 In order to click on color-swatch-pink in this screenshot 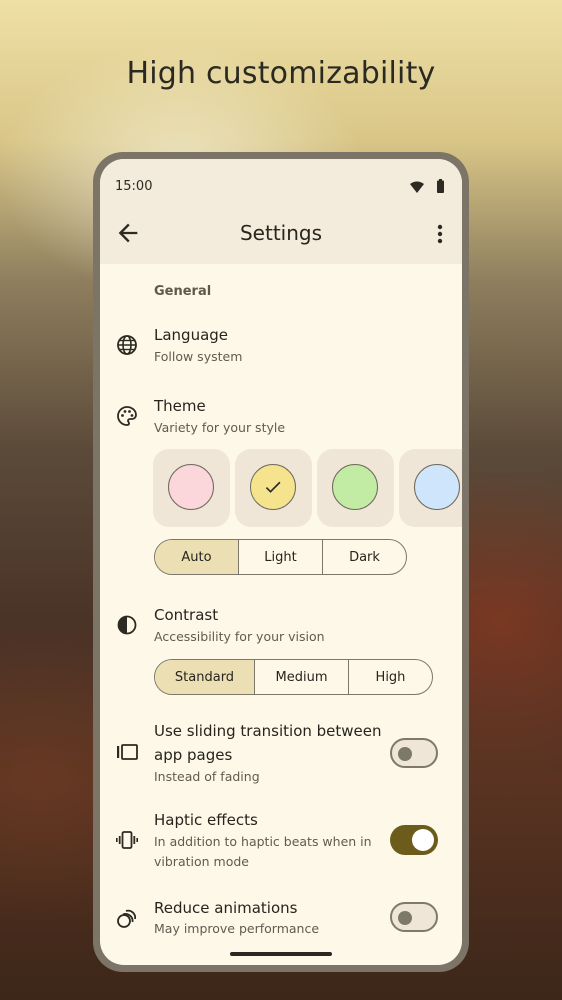, I will do `click(191, 488)`.